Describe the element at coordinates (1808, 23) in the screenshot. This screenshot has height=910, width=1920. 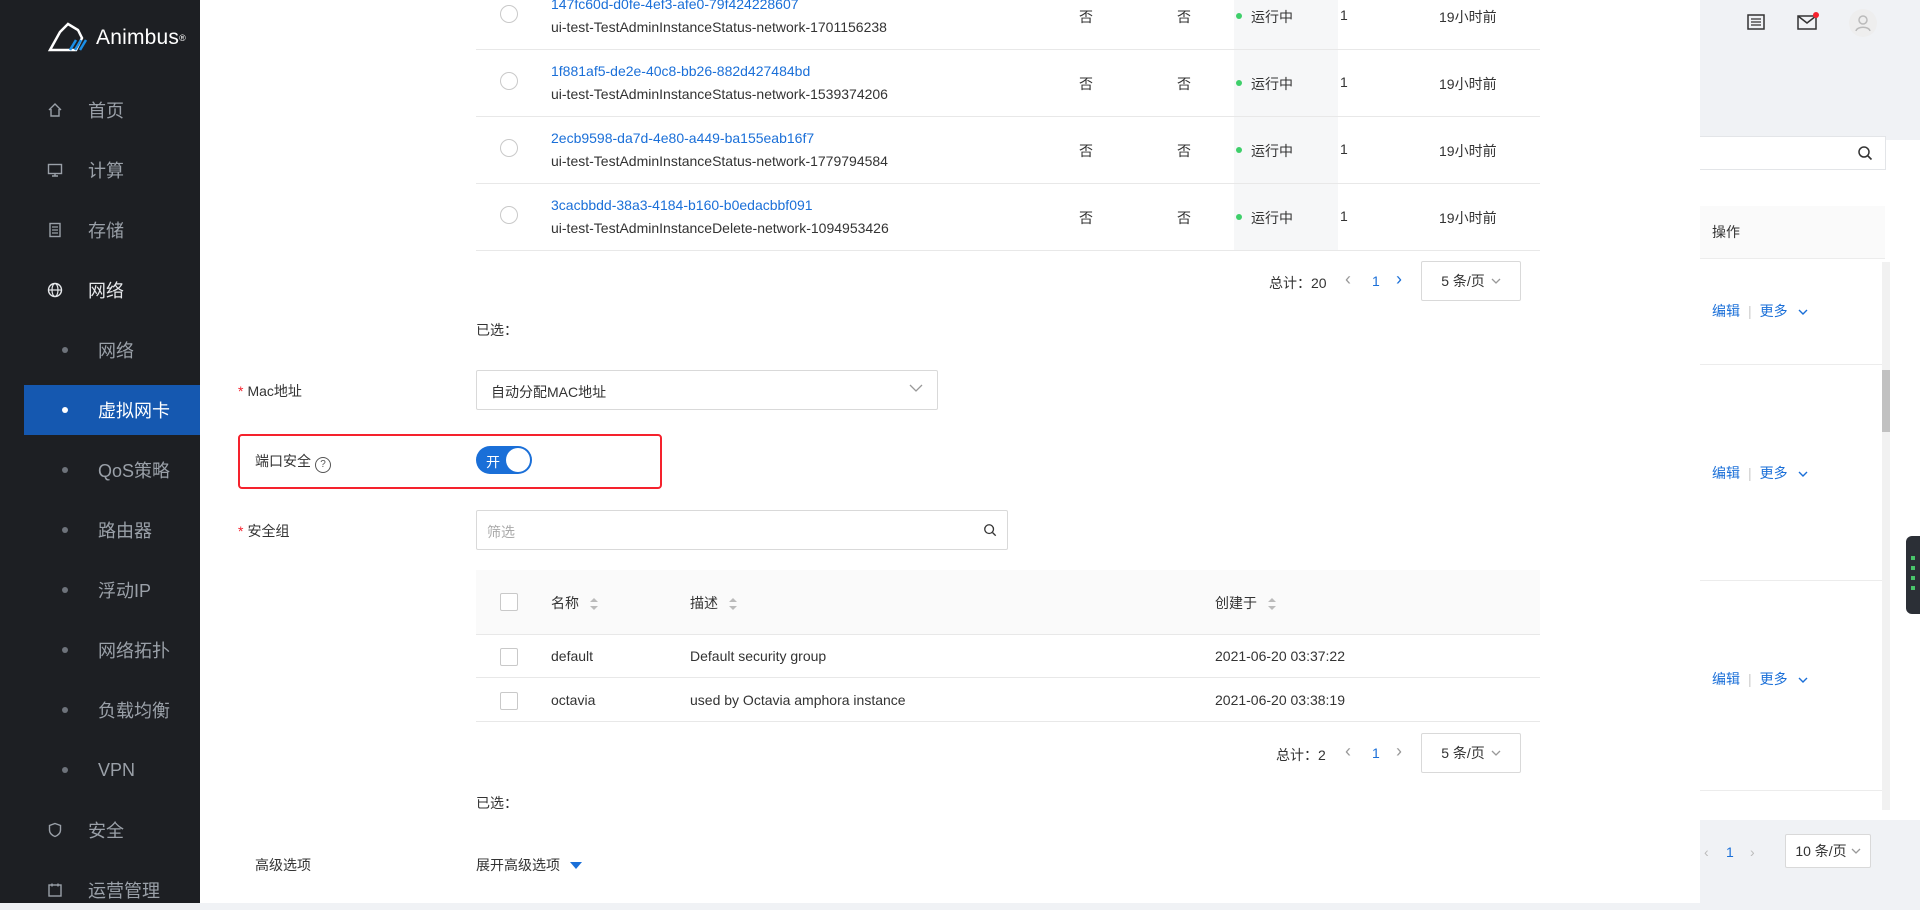
I see `mail-icon` at that location.